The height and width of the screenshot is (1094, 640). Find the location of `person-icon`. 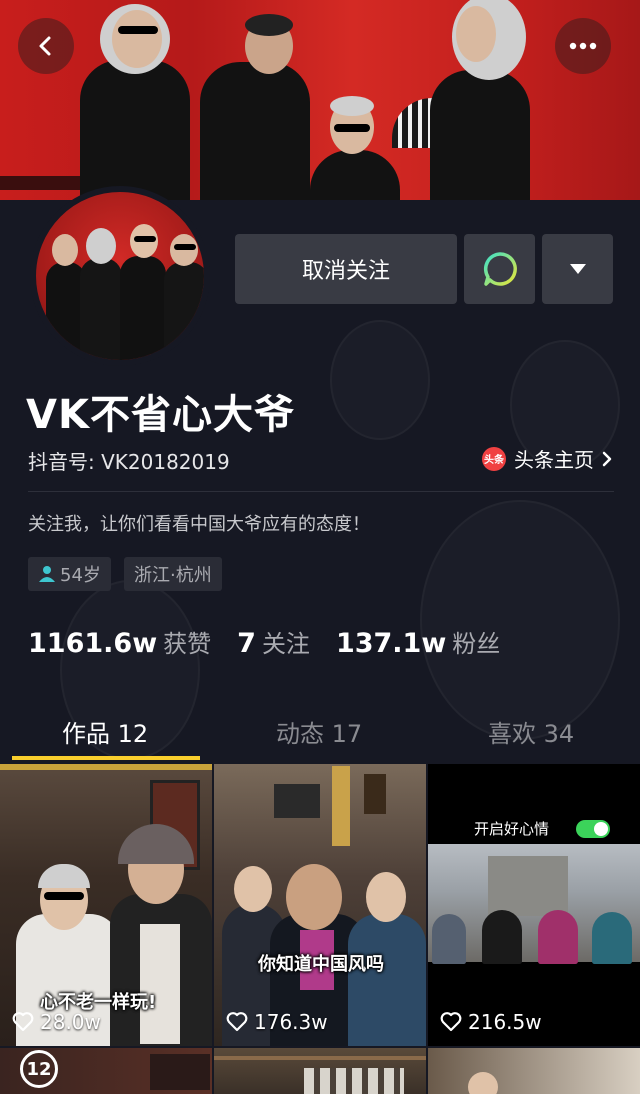

person-icon is located at coordinates (47, 574).